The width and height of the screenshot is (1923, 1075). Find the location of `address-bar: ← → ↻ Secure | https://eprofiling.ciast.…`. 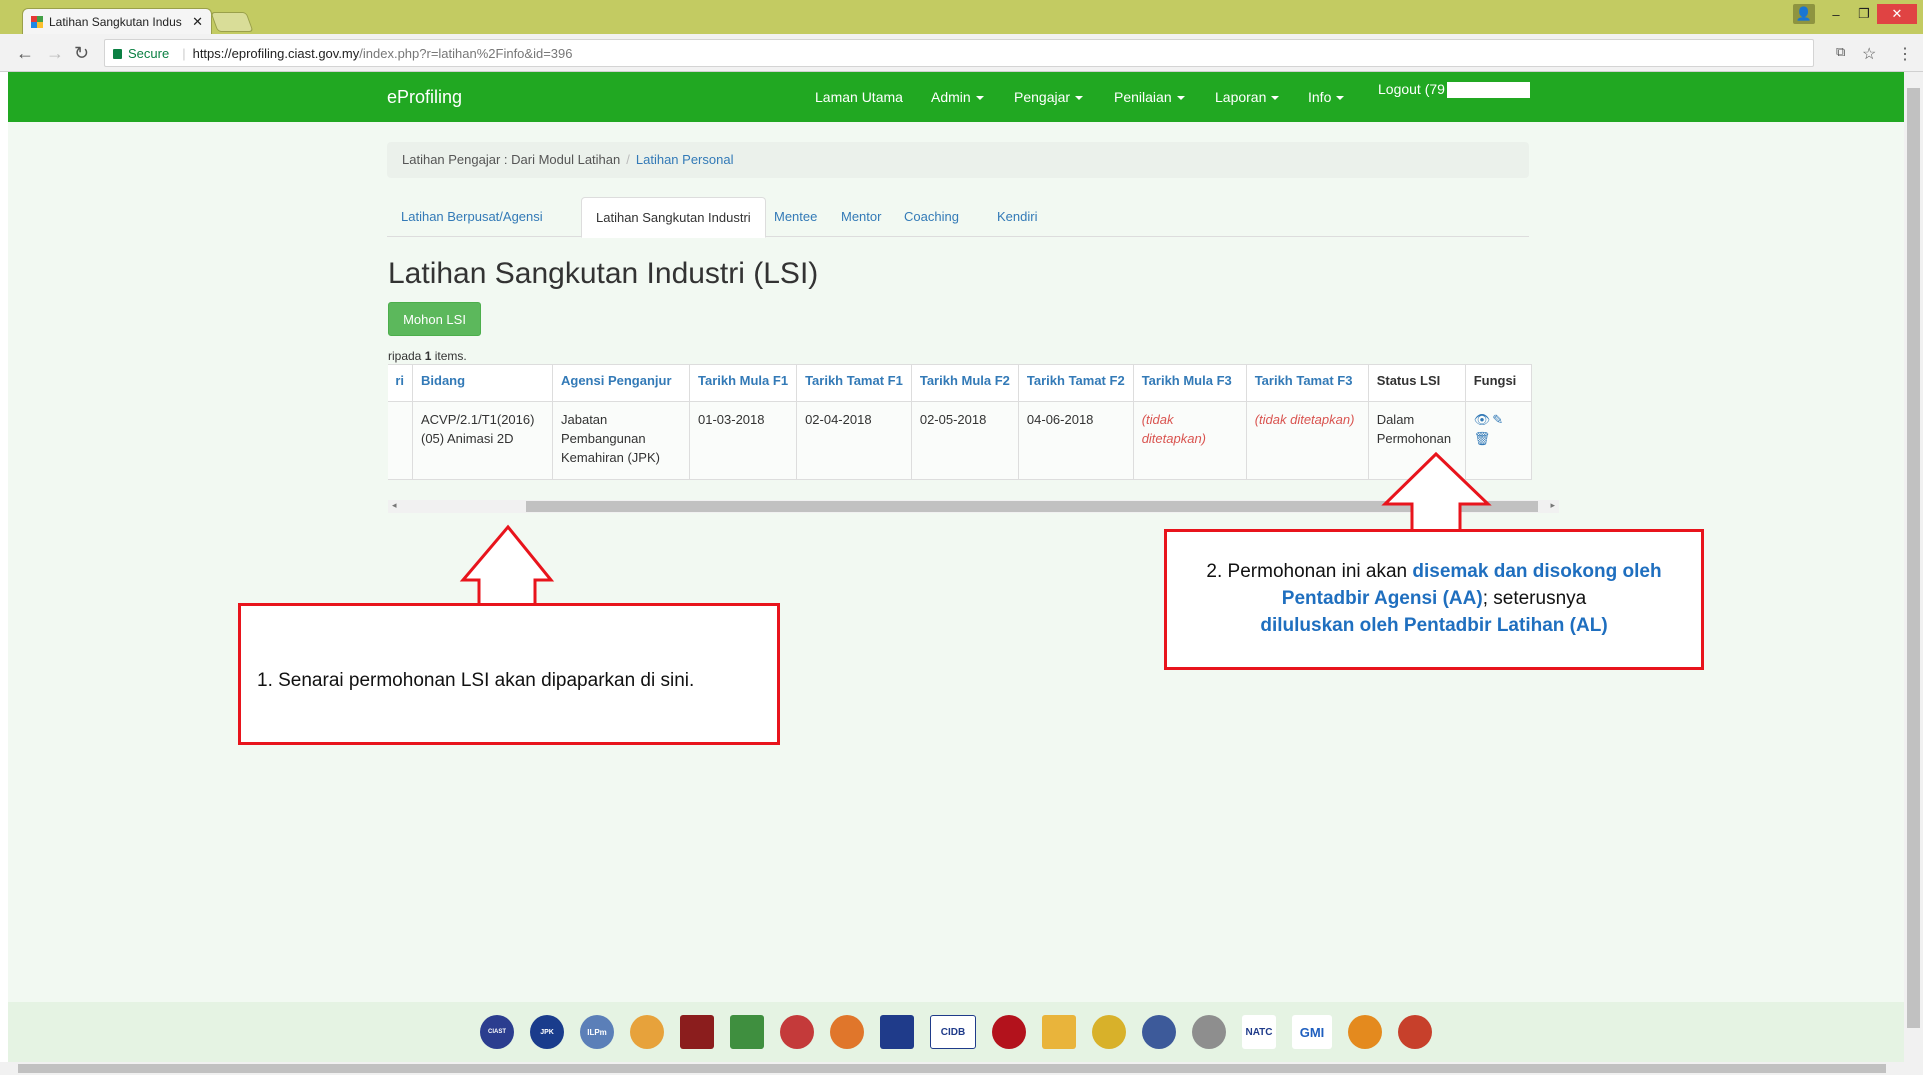

address-bar: ← → ↻ Secure | https://eprofiling.ciast.… is located at coordinates (961, 53).